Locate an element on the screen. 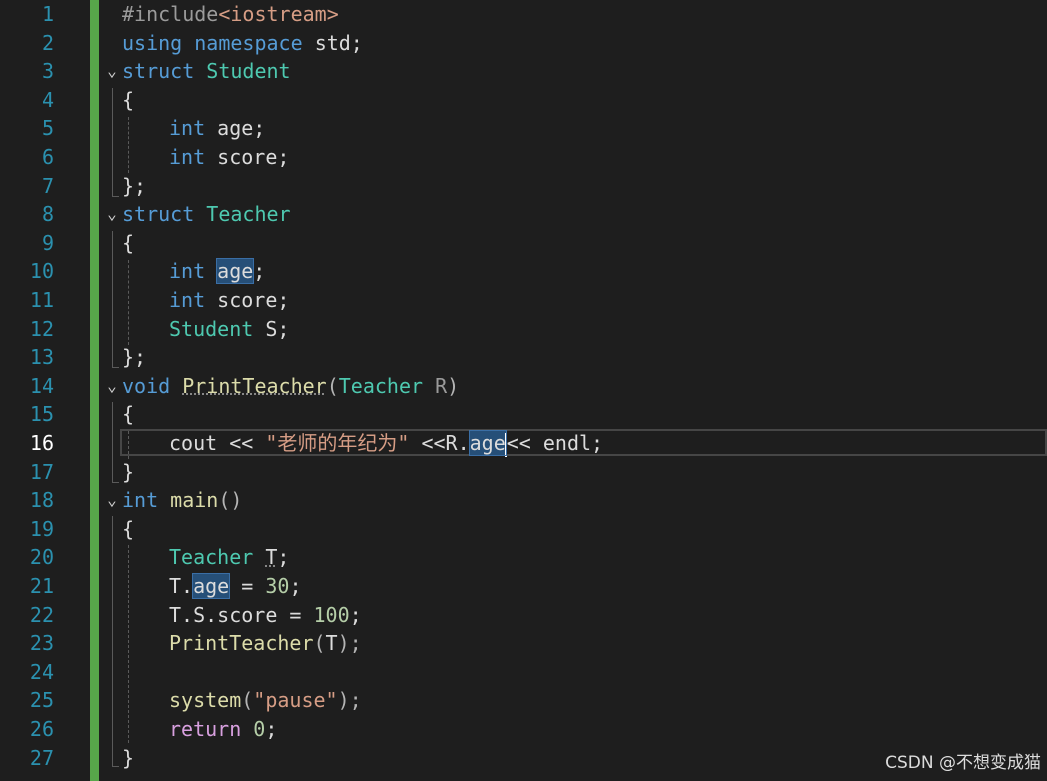 The height and width of the screenshot is (781, 1047). keyword: struct is located at coordinates (158, 214).